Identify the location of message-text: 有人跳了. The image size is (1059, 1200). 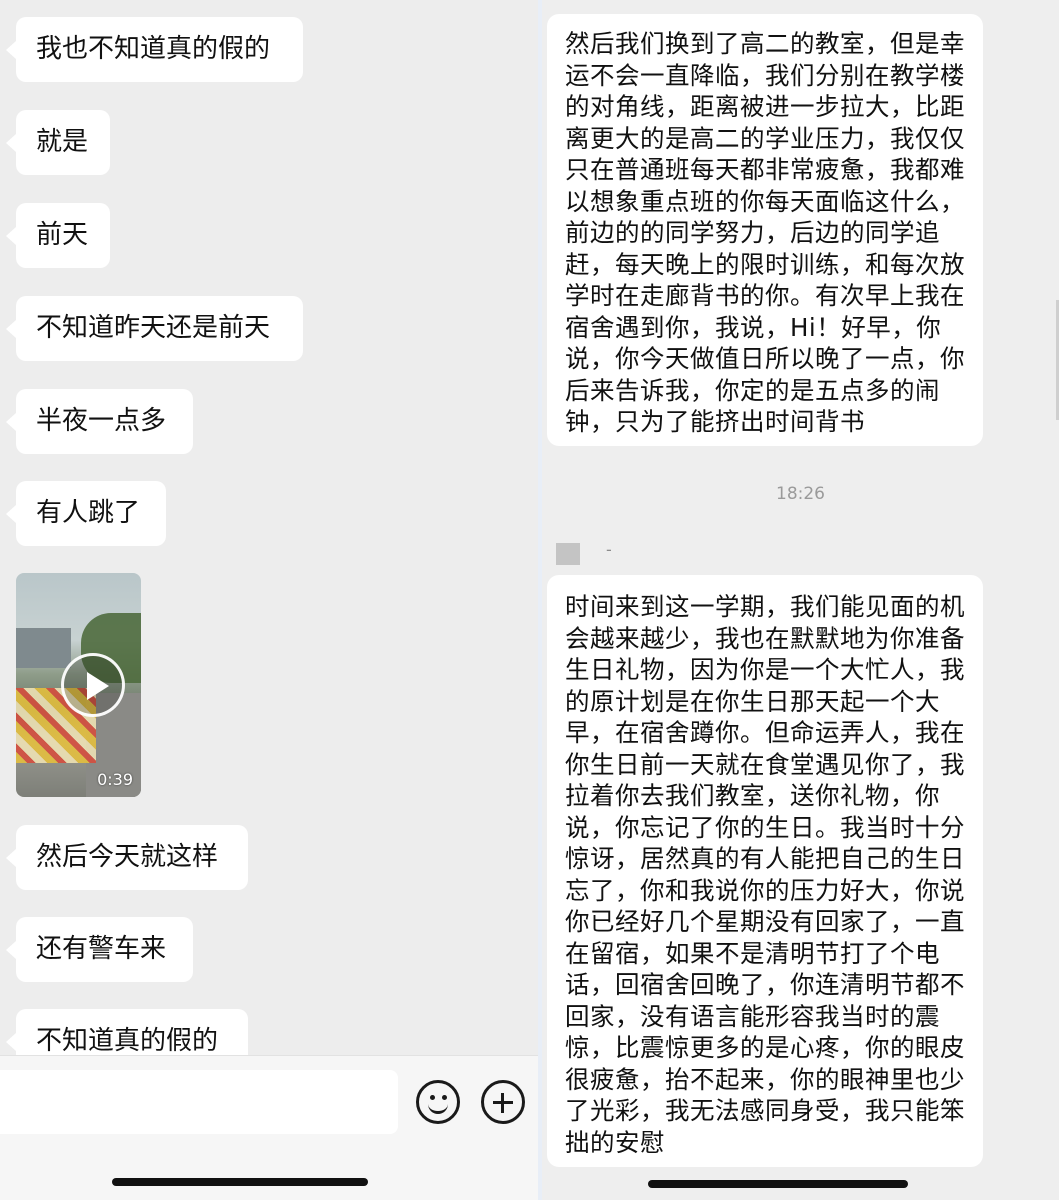
(88, 513).